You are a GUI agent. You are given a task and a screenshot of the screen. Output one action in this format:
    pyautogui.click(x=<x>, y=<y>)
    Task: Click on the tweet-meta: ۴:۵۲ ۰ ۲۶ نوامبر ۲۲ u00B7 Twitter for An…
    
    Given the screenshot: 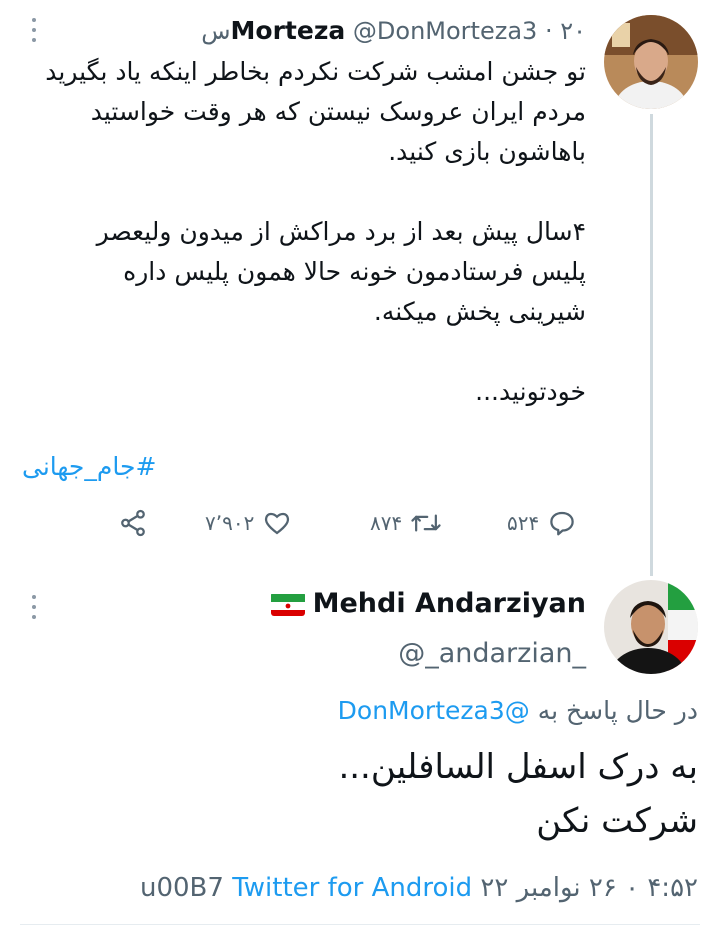 What is the action you would take?
    pyautogui.click(x=419, y=888)
    